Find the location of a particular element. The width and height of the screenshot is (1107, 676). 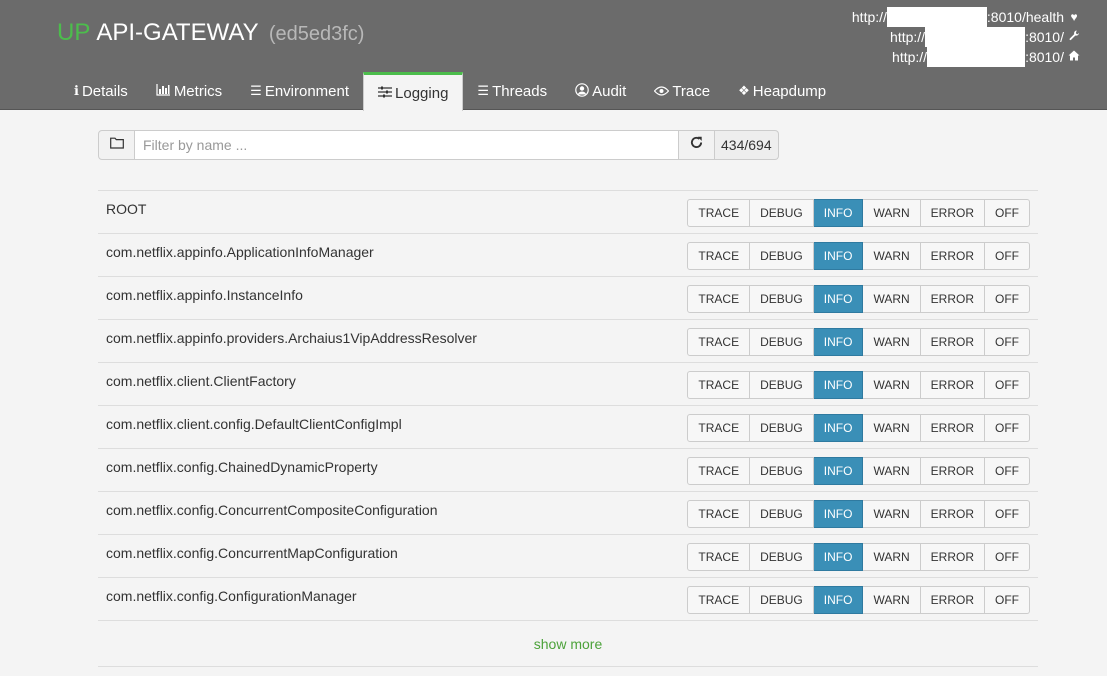

show-more-link: show more is located at coordinates (568, 644).